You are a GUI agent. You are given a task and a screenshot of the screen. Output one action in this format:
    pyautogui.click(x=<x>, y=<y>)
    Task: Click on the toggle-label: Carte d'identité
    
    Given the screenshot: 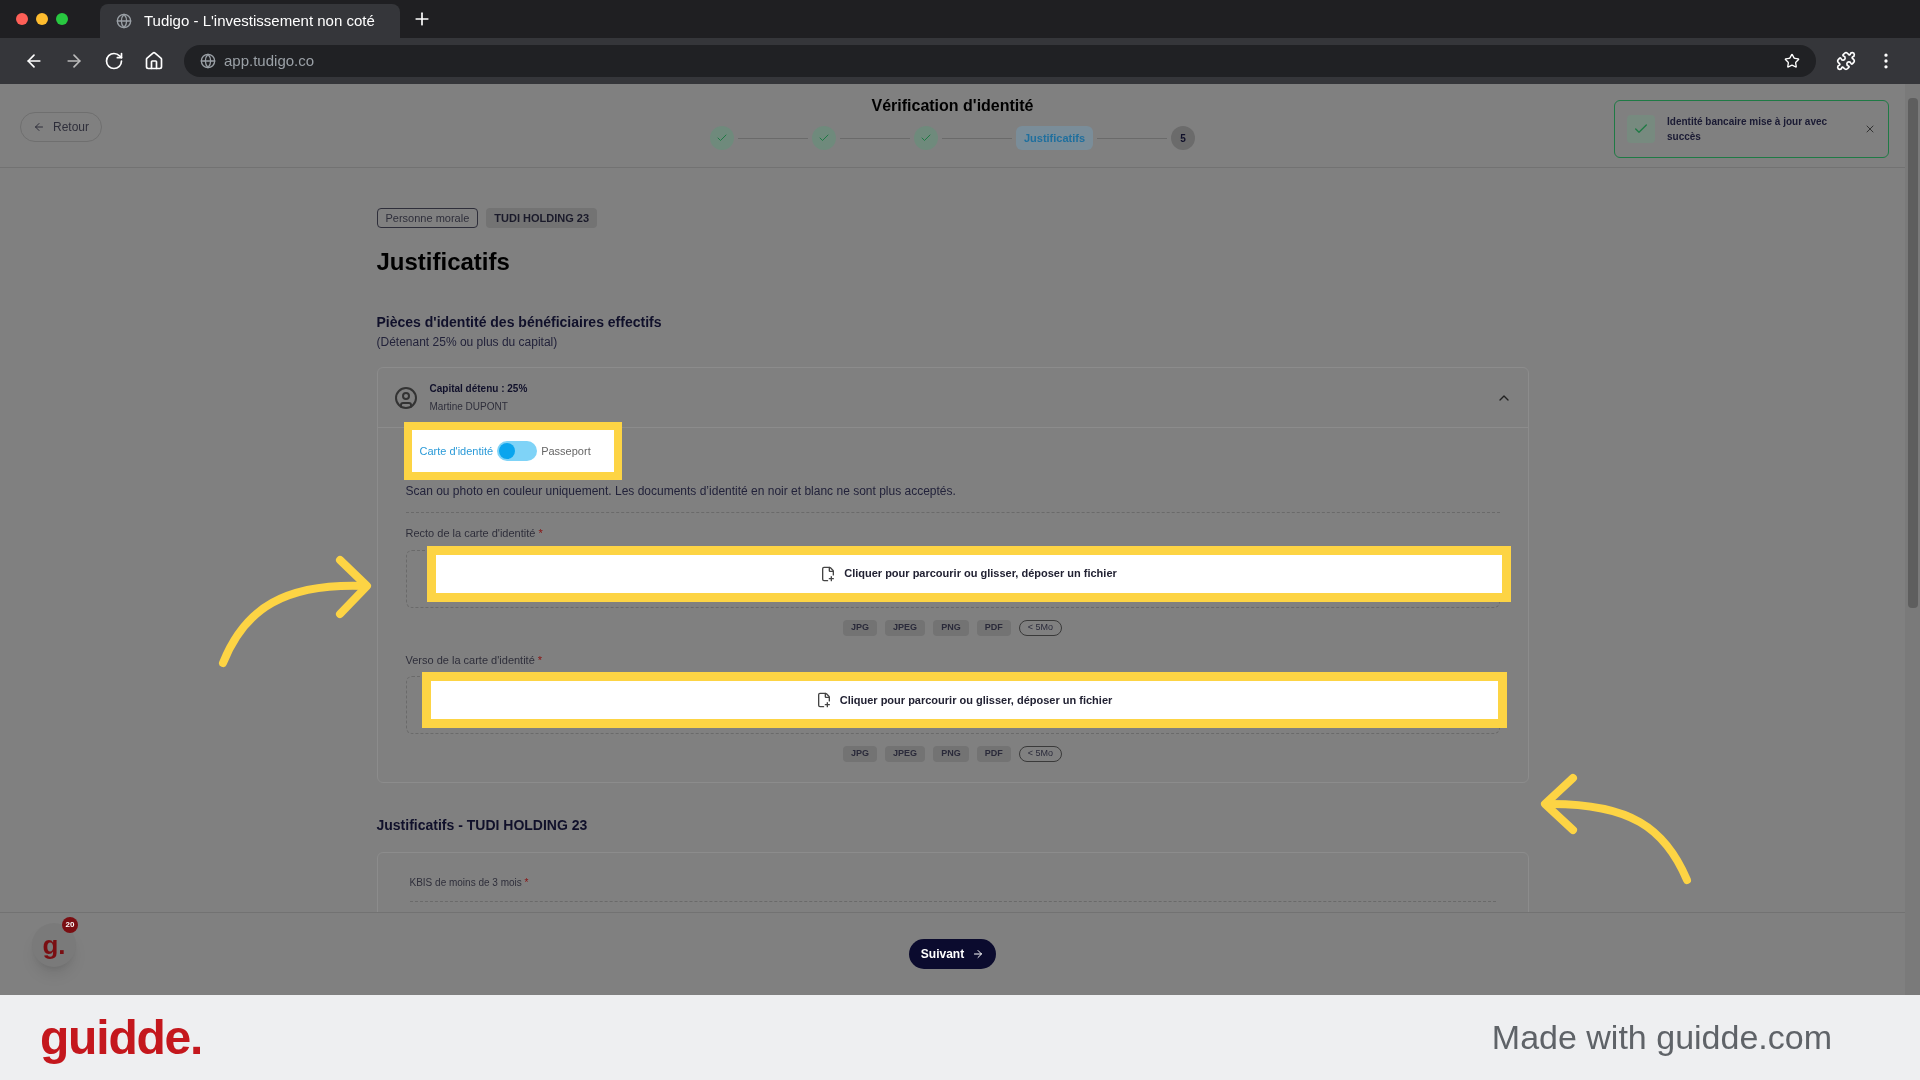 What is the action you would take?
    pyautogui.click(x=456, y=451)
    